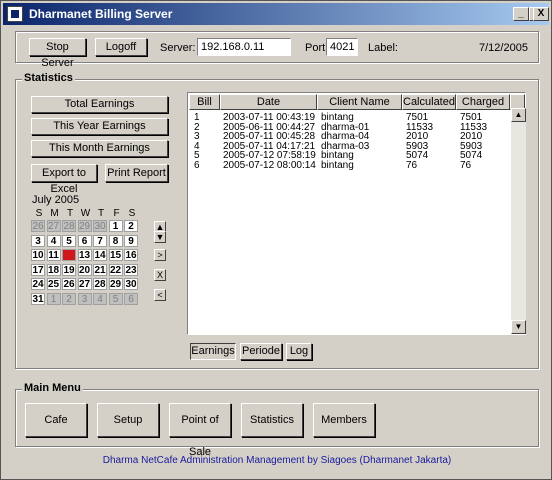  What do you see at coordinates (100, 269) in the screenshot?
I see `calendar-day: 21` at bounding box center [100, 269].